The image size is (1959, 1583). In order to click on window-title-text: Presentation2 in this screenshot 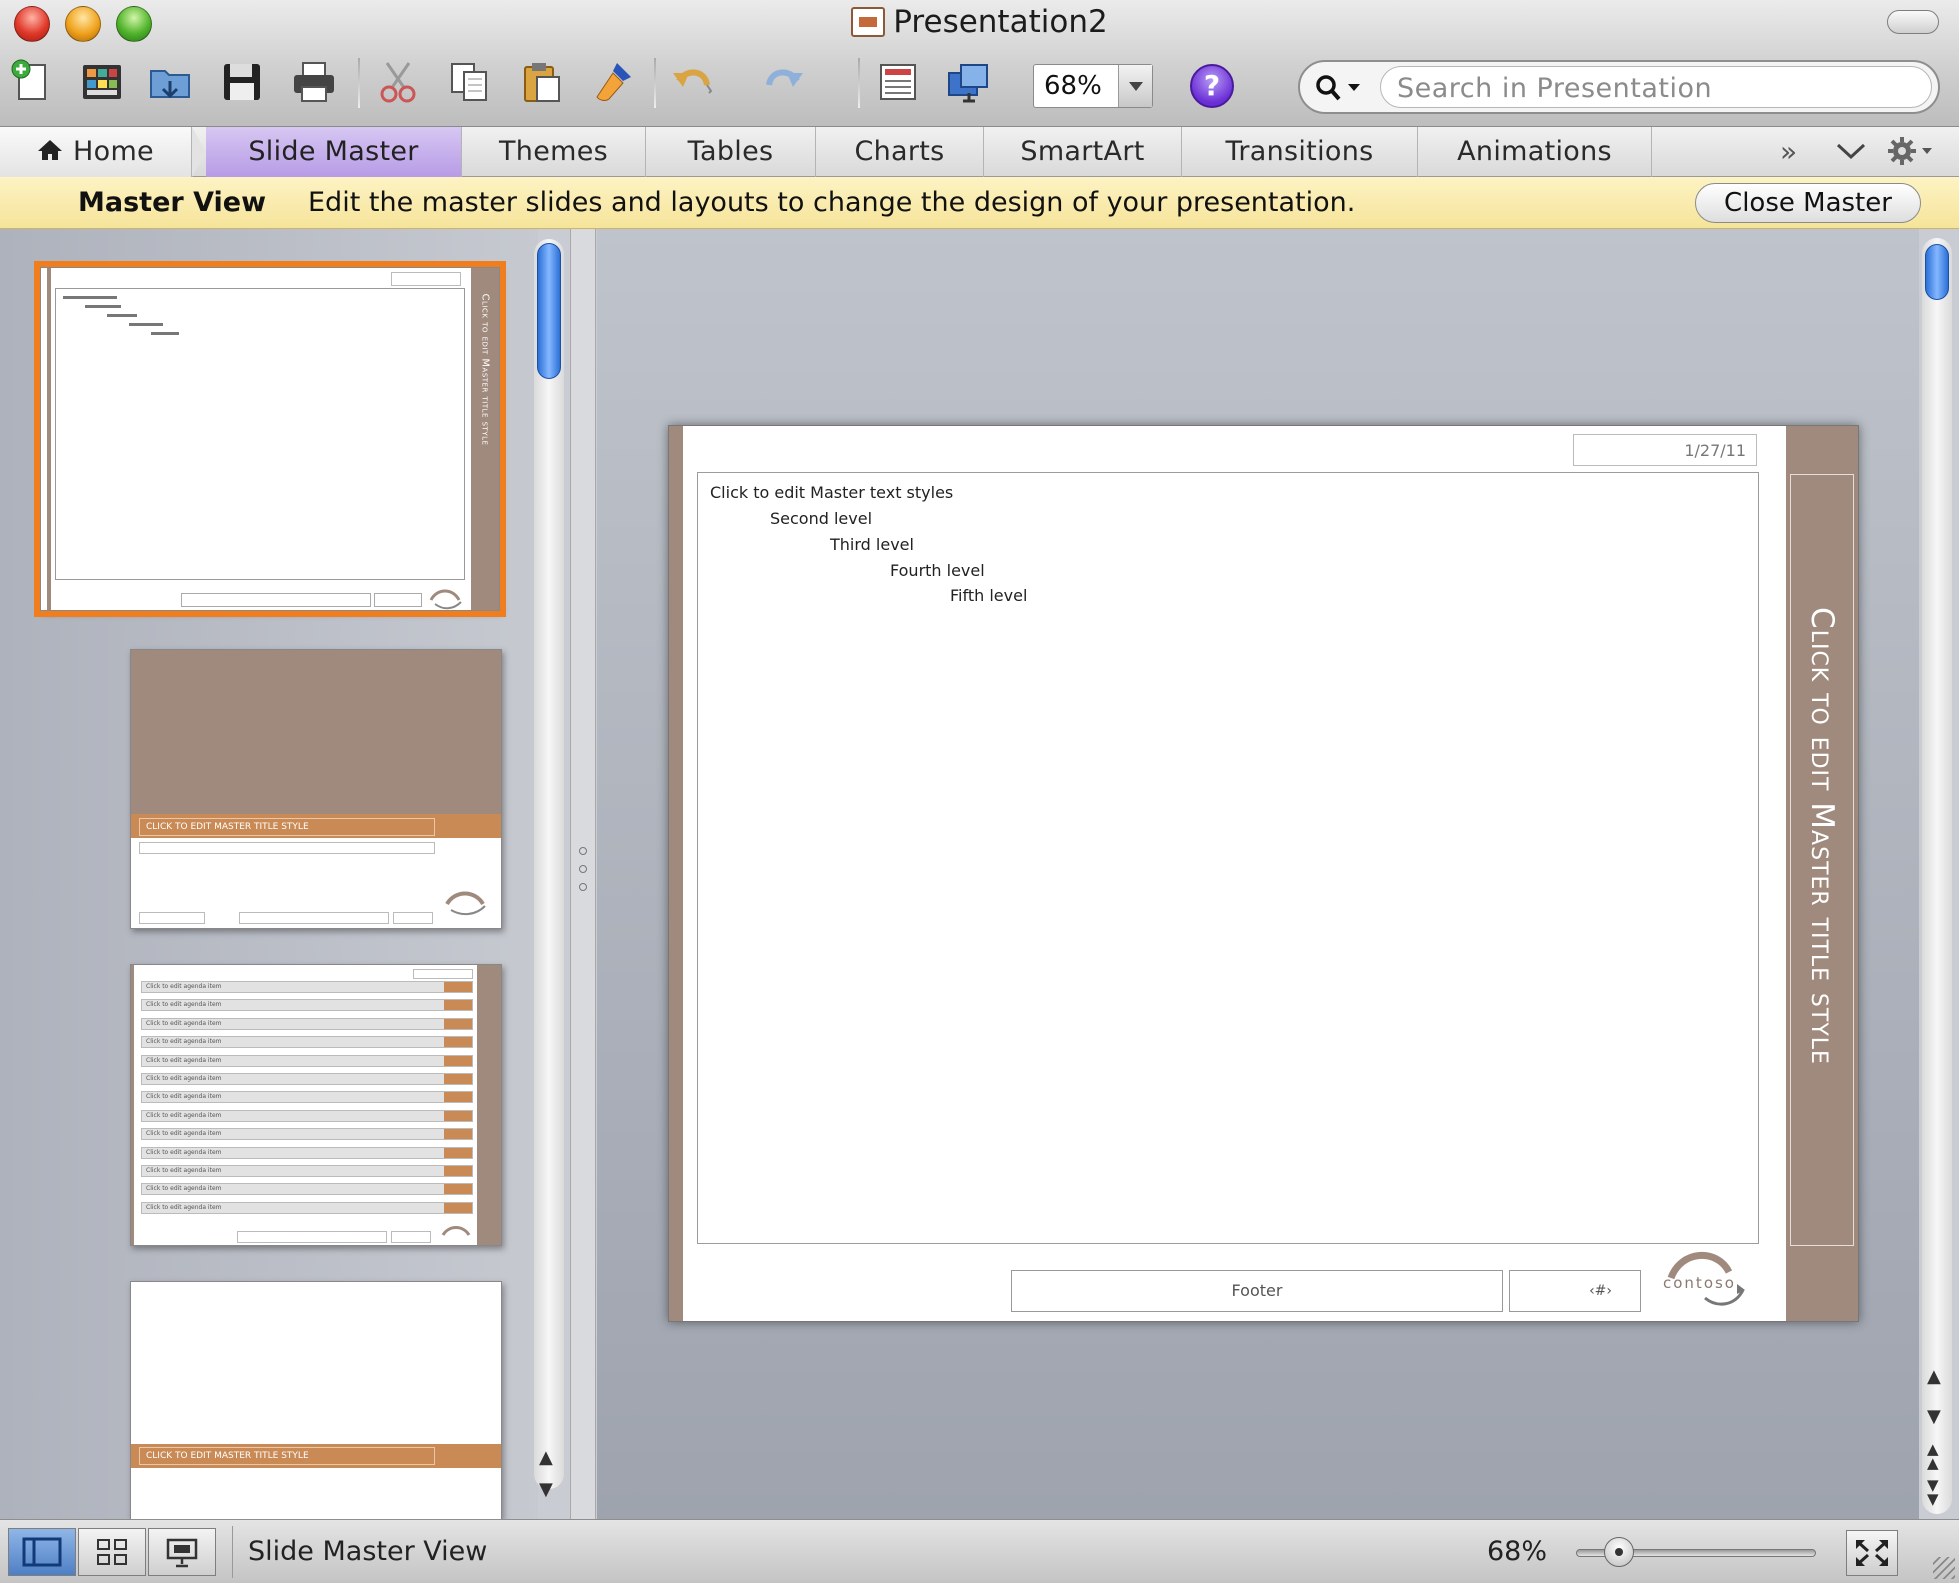, I will do `click(1000, 22)`.